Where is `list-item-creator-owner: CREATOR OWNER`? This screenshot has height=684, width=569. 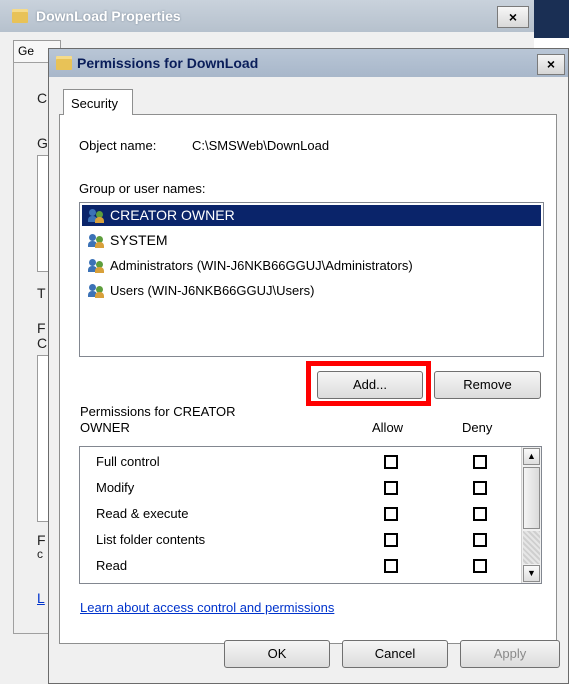
list-item-creator-owner: CREATOR OWNER is located at coordinates (311, 215).